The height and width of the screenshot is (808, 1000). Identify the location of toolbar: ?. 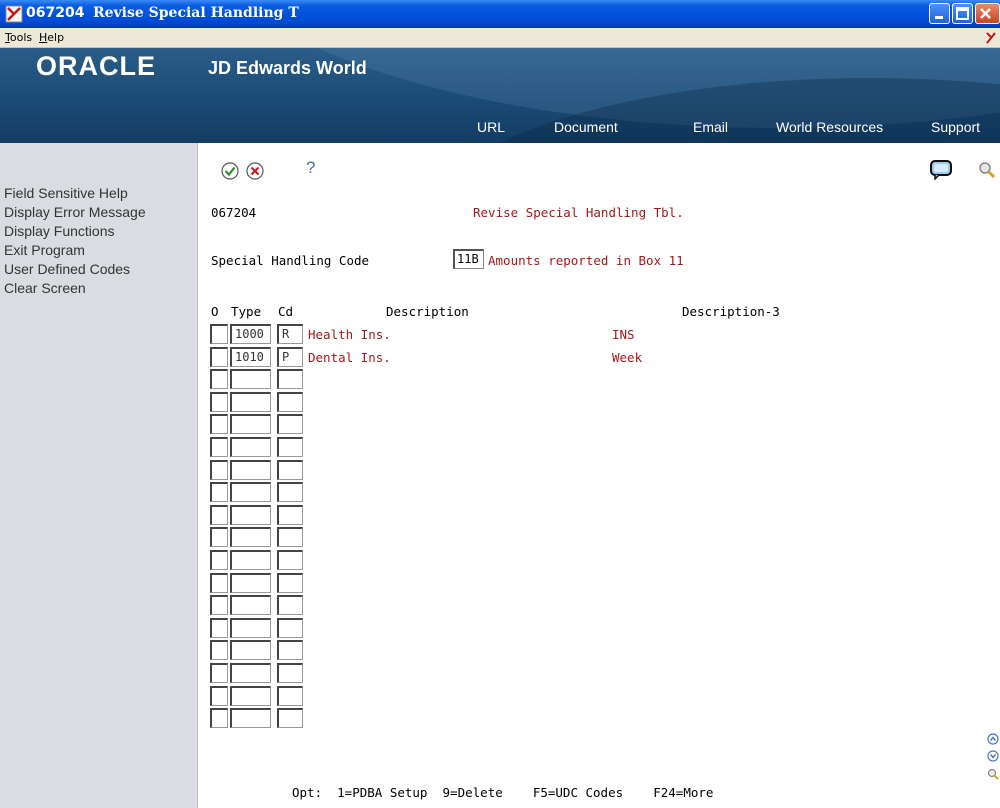
(599, 163).